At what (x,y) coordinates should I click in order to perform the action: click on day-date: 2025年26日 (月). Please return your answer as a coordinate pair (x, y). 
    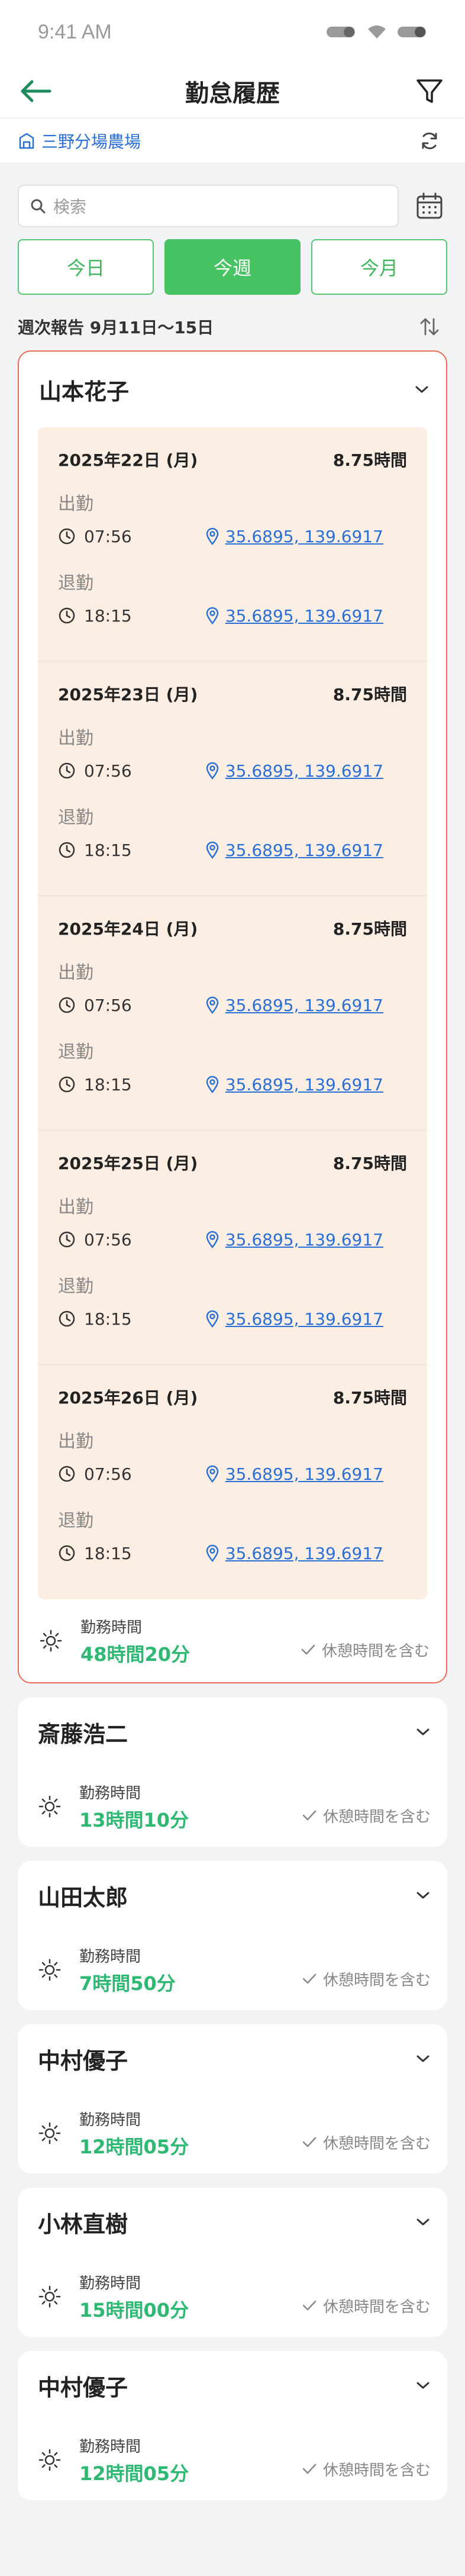
    Looking at the image, I should click on (128, 1398).